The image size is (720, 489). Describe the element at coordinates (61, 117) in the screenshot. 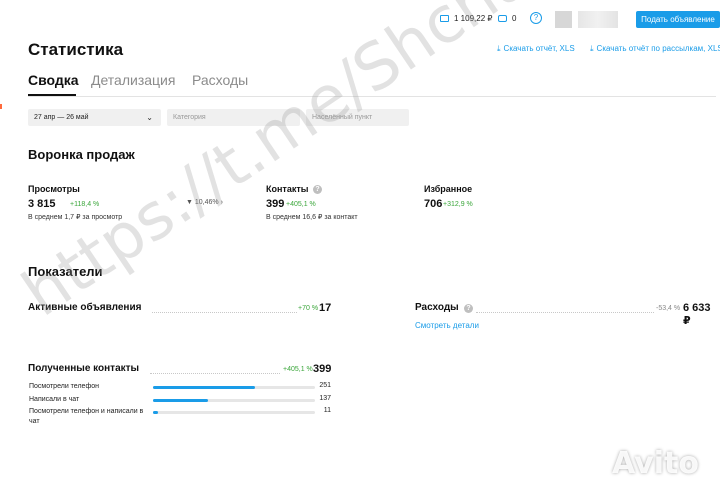

I see `period-value: 27 апр — 26 май` at that location.